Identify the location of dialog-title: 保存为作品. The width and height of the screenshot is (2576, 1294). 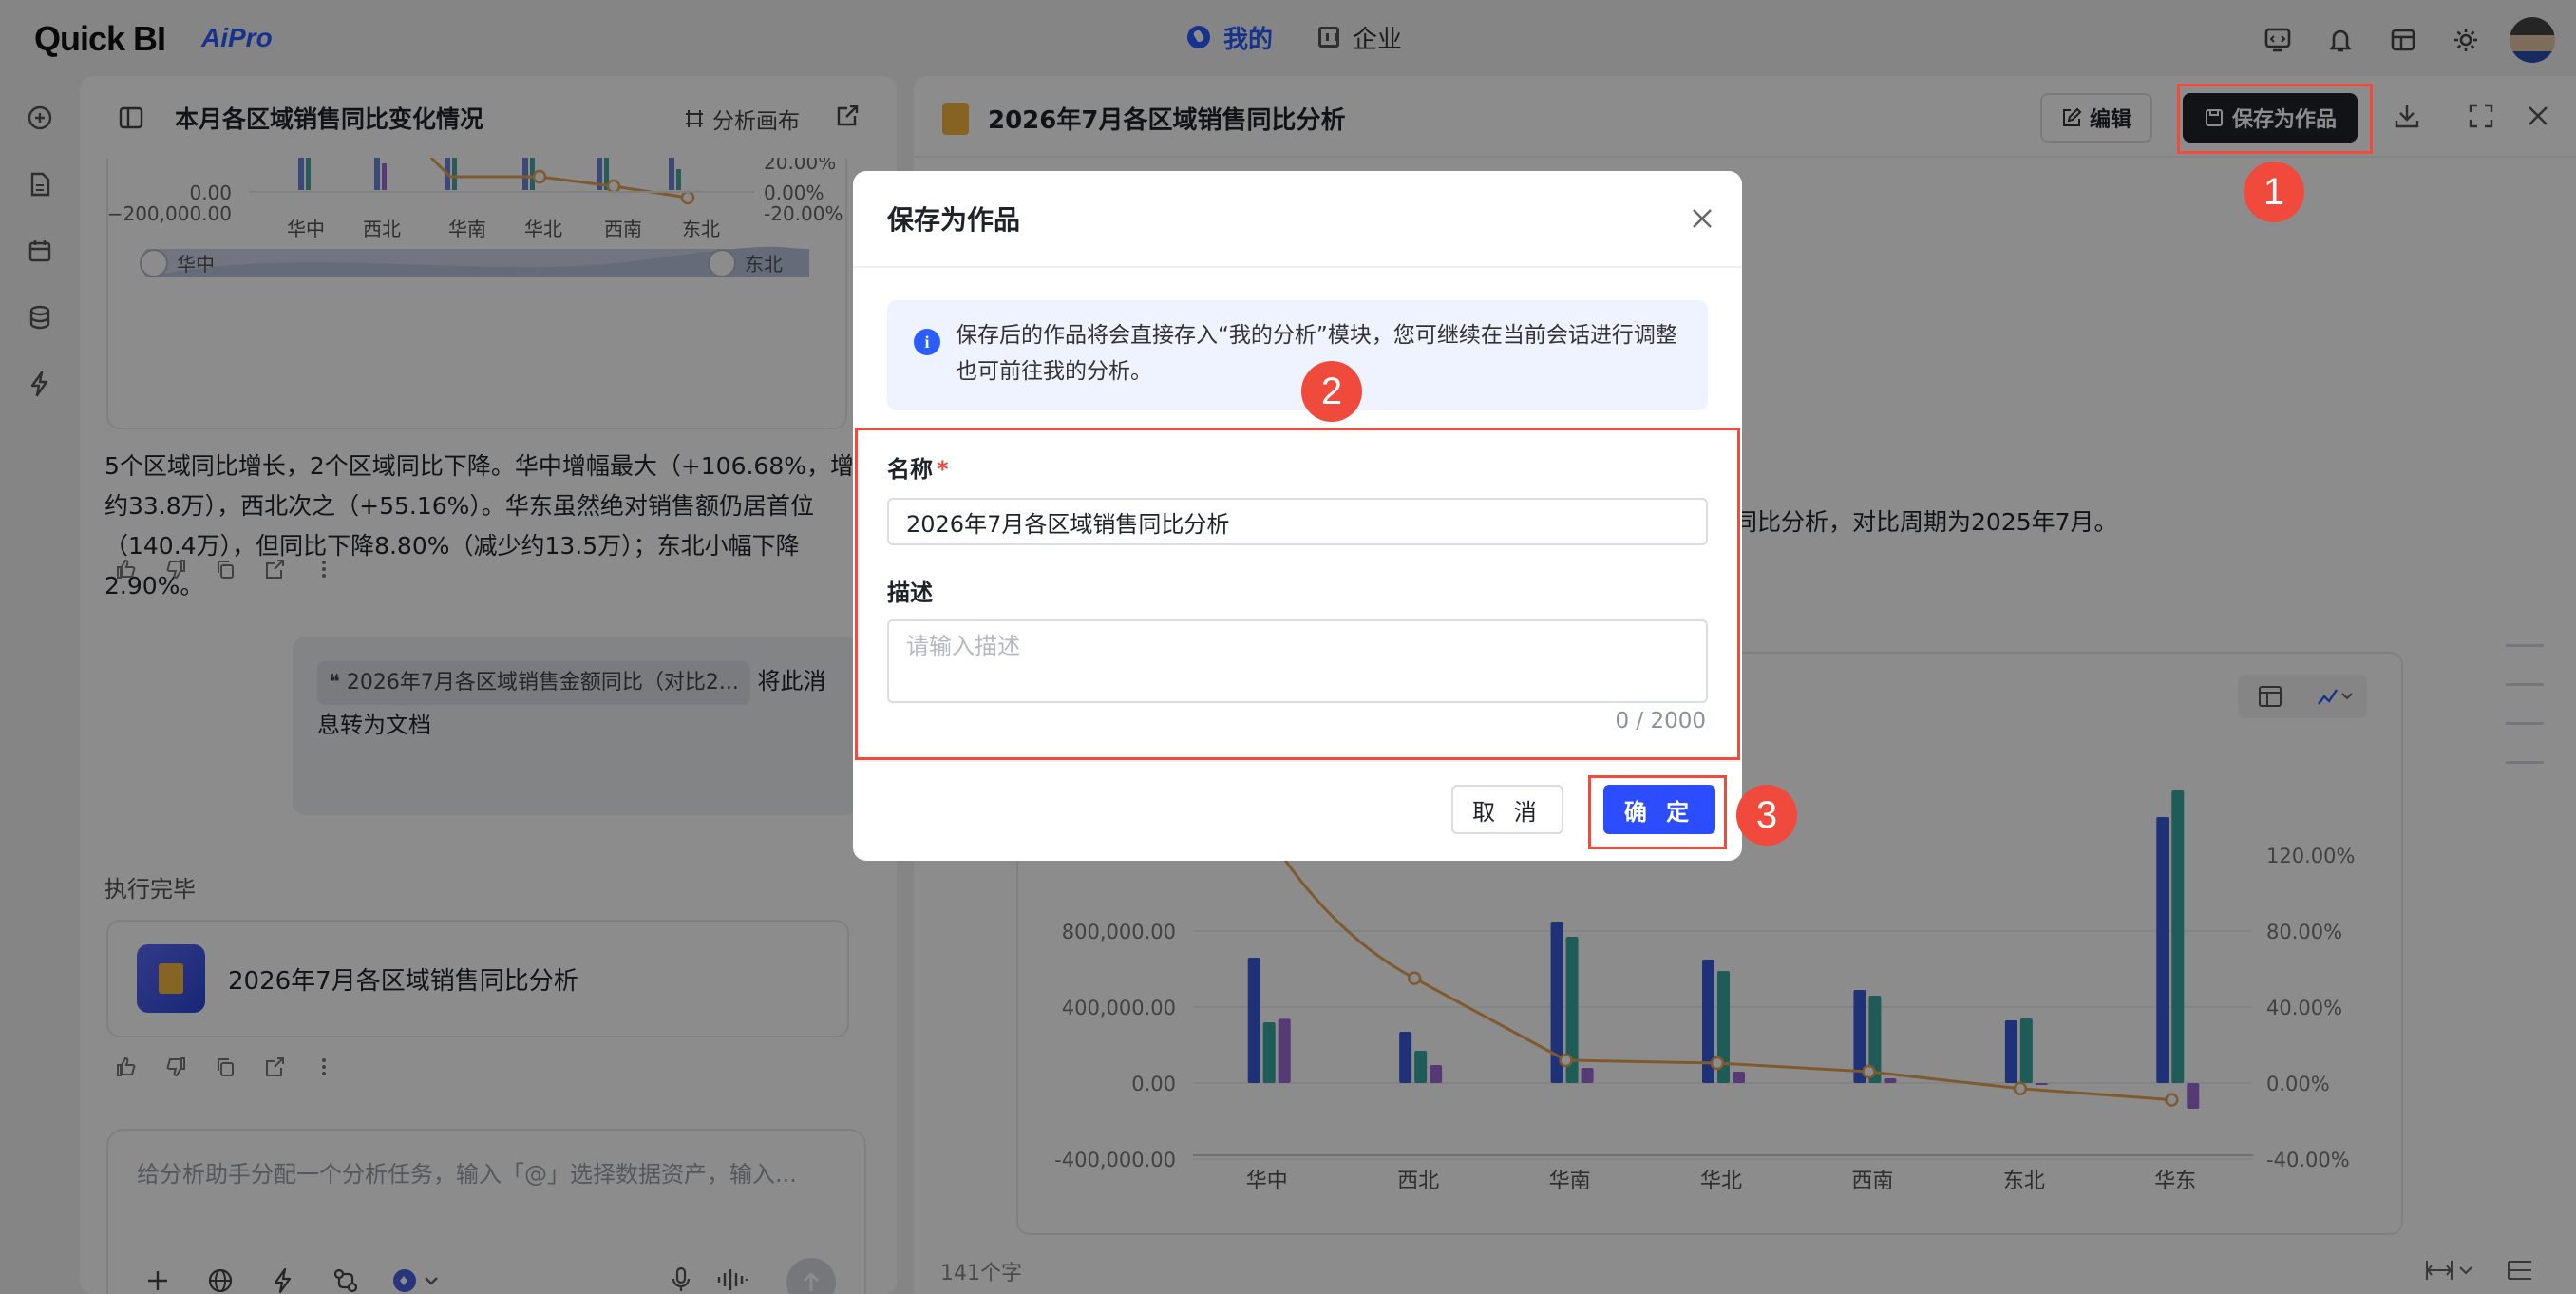
(954, 220).